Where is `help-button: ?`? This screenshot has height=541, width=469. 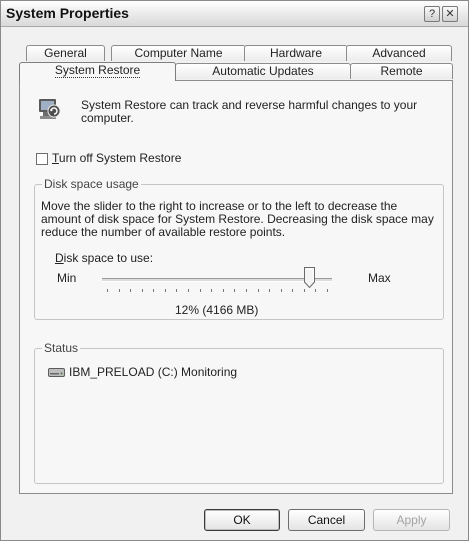 help-button: ? is located at coordinates (432, 14).